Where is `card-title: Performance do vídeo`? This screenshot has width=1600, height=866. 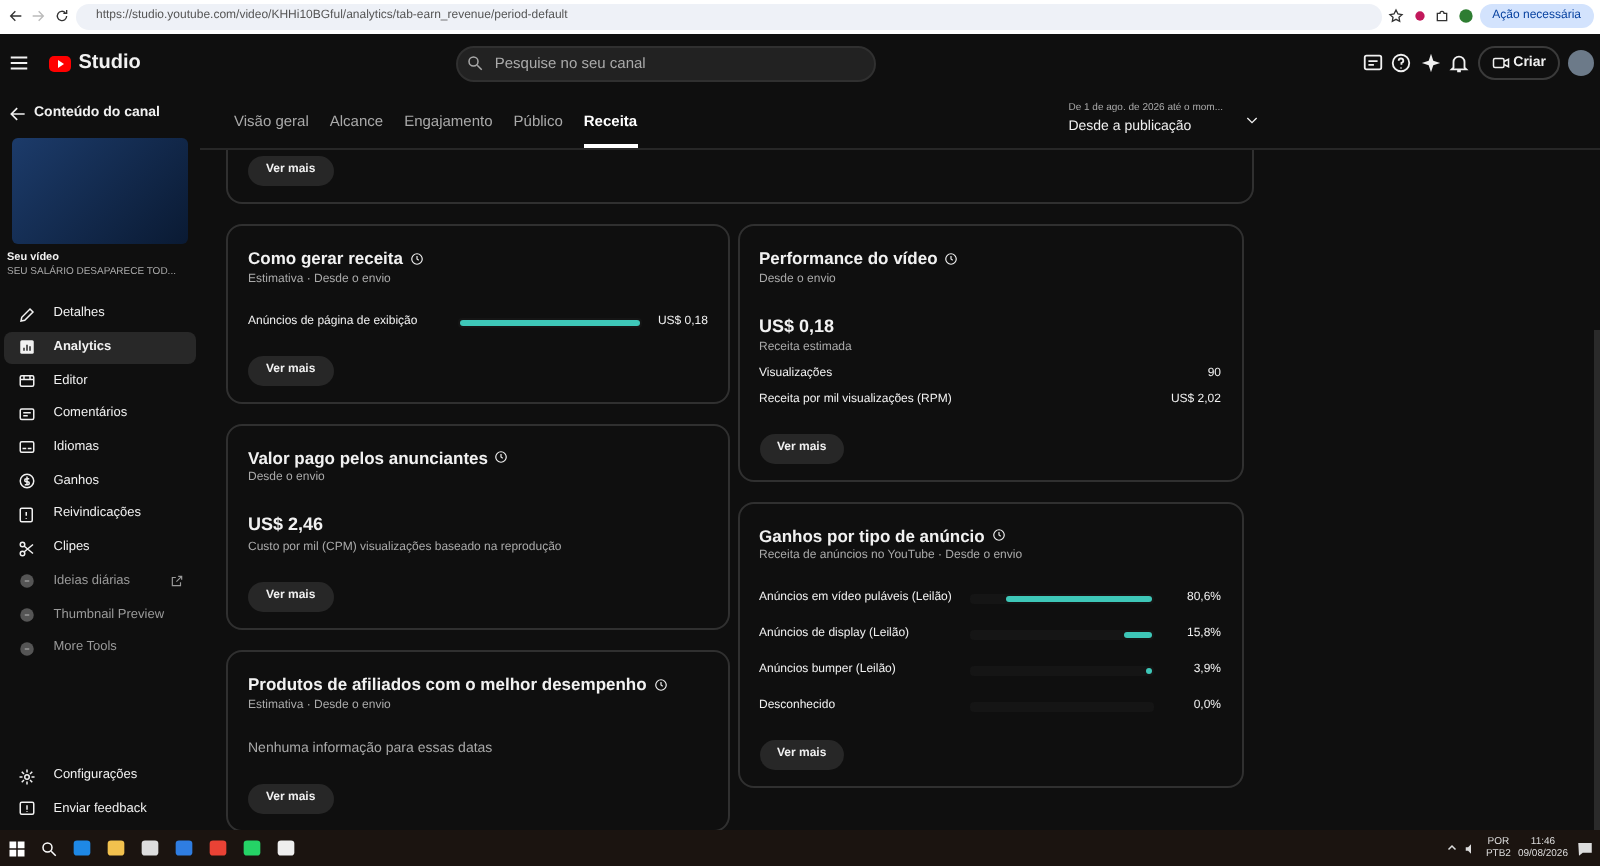 card-title: Performance do vídeo is located at coordinates (848, 258).